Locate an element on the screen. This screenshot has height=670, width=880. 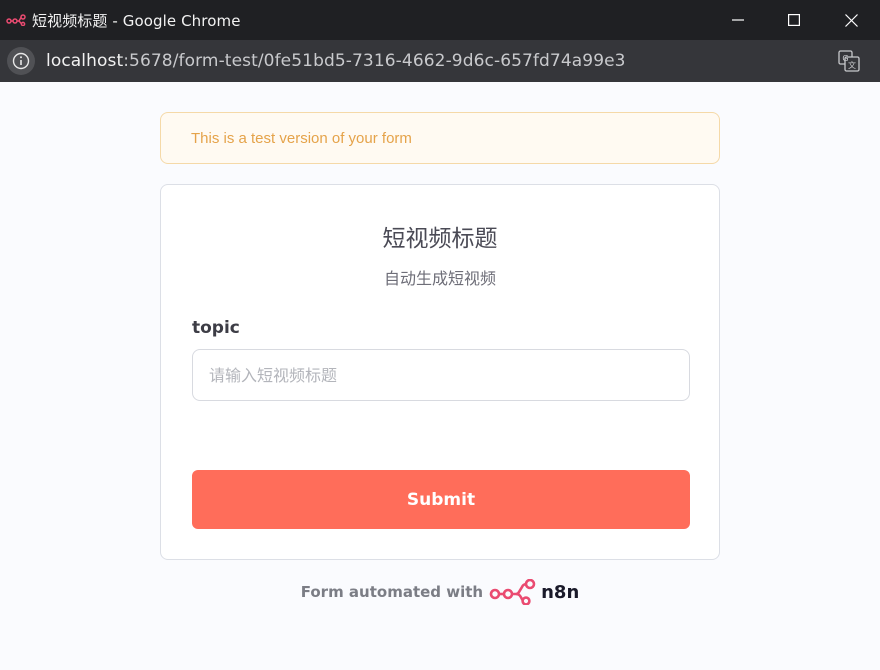
close-window-button is located at coordinates (851, 20).